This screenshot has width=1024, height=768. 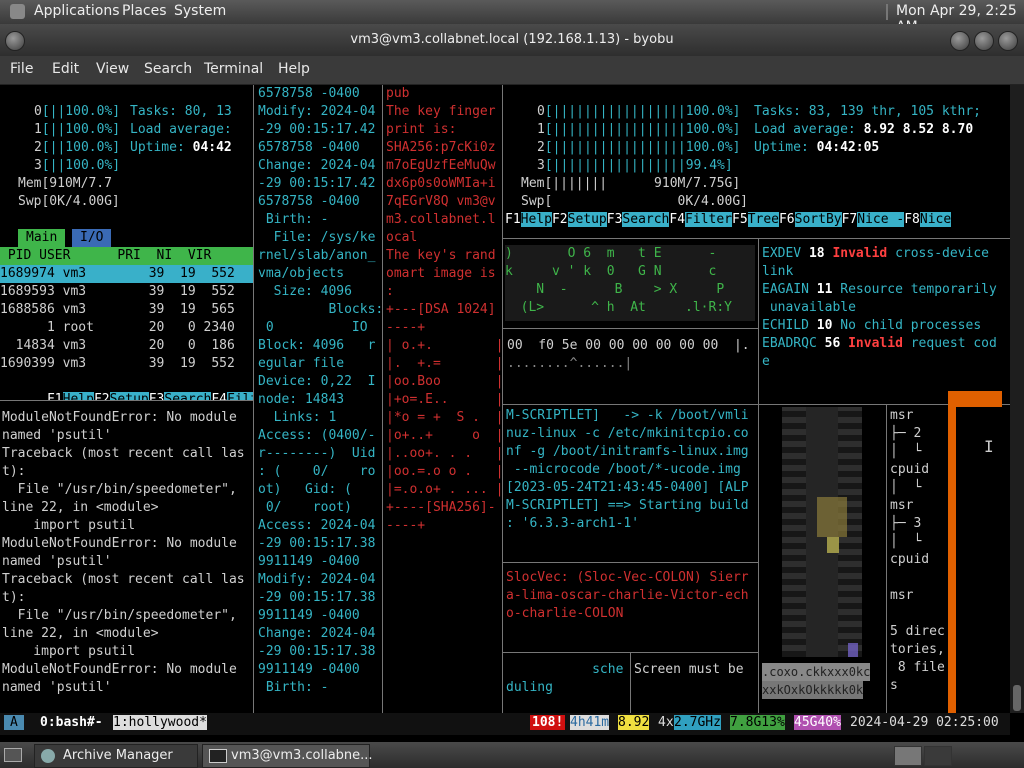 I want to click on stat-line: Change: 2024-04, so click(x=317, y=165).